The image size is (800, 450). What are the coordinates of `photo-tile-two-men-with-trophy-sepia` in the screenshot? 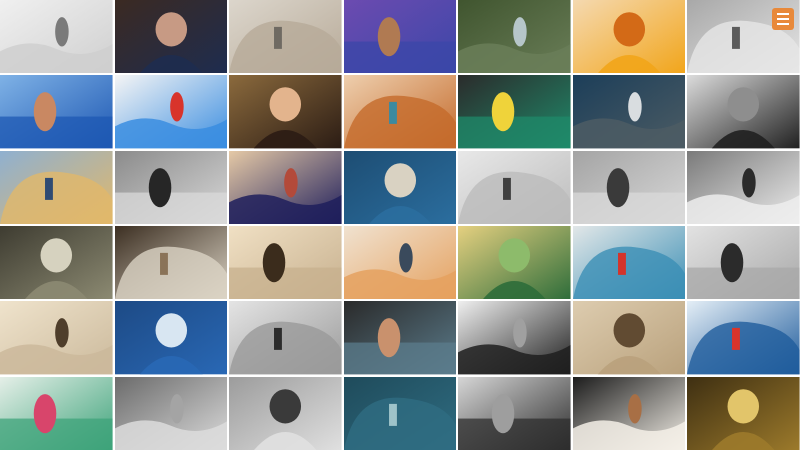 It's located at (56, 338).